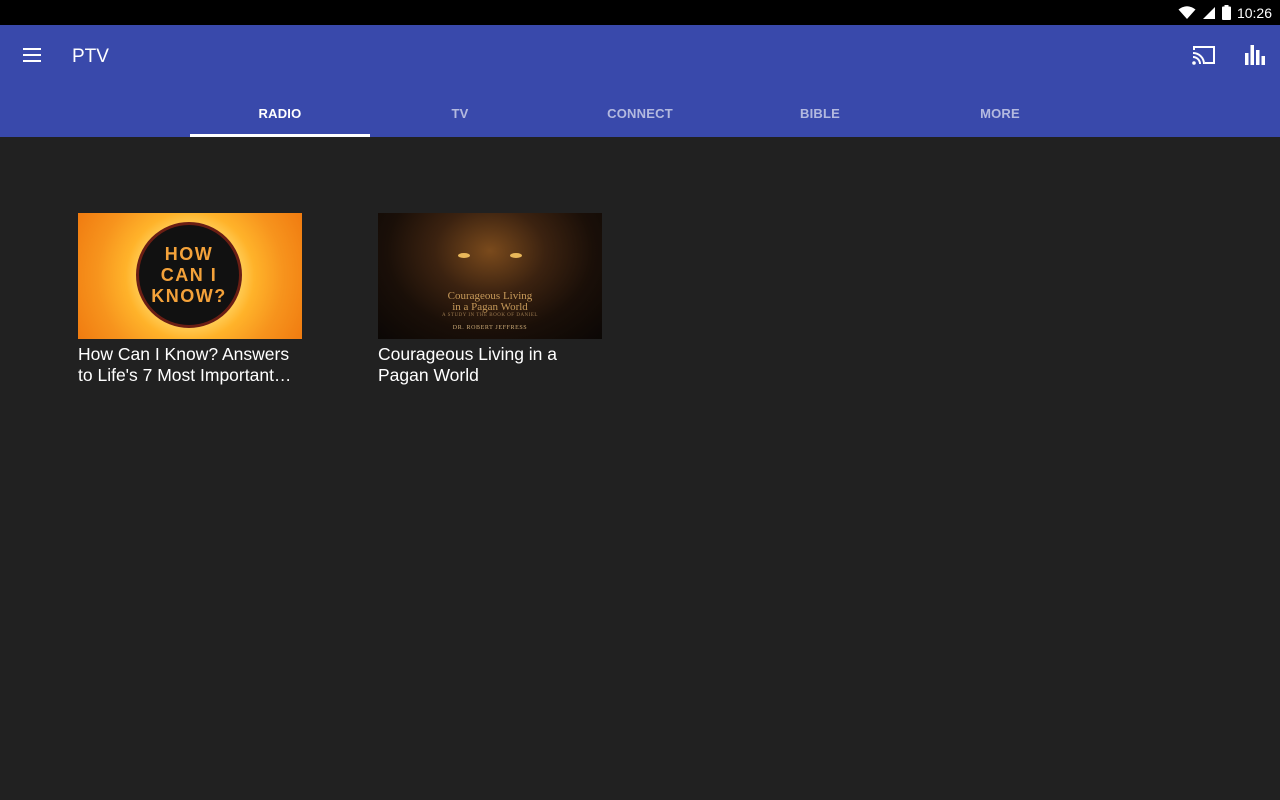 This screenshot has width=1280, height=800. I want to click on tab-radio: RADIO, so click(280, 113).